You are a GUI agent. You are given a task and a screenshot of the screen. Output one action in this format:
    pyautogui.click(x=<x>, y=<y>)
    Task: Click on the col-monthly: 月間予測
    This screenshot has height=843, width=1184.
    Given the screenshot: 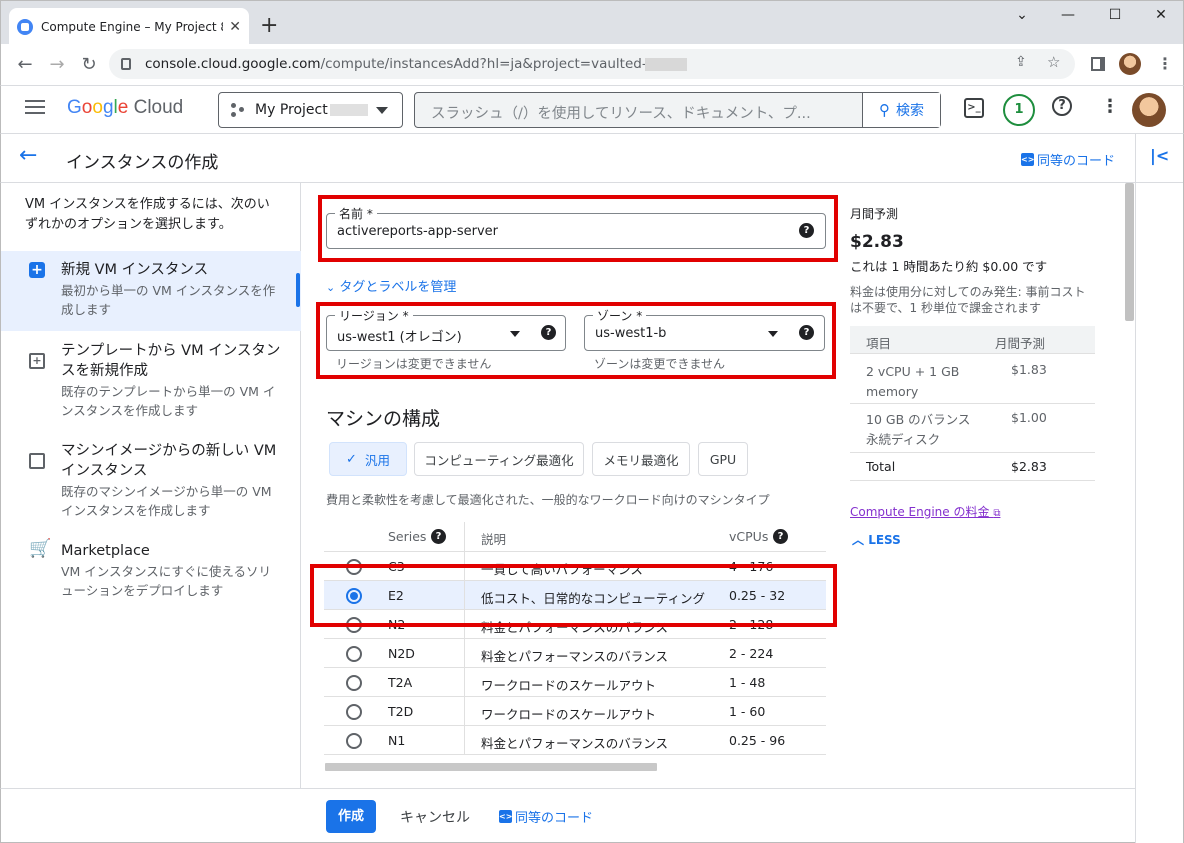 What is the action you would take?
    pyautogui.click(x=1020, y=343)
    